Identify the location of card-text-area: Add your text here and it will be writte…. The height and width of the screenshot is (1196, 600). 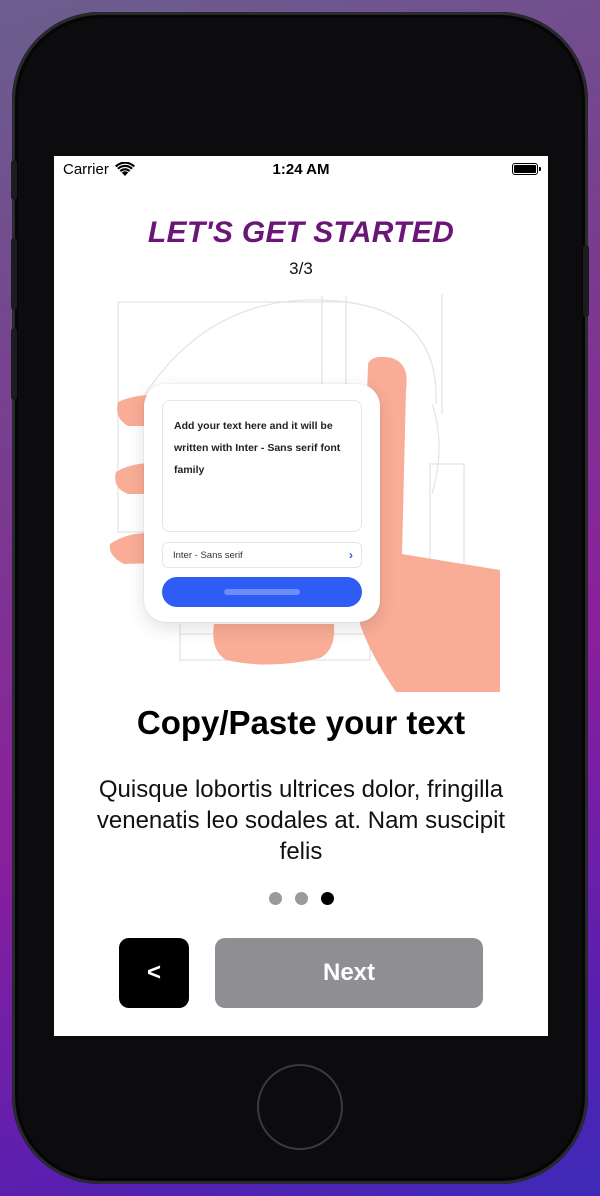
(262, 466).